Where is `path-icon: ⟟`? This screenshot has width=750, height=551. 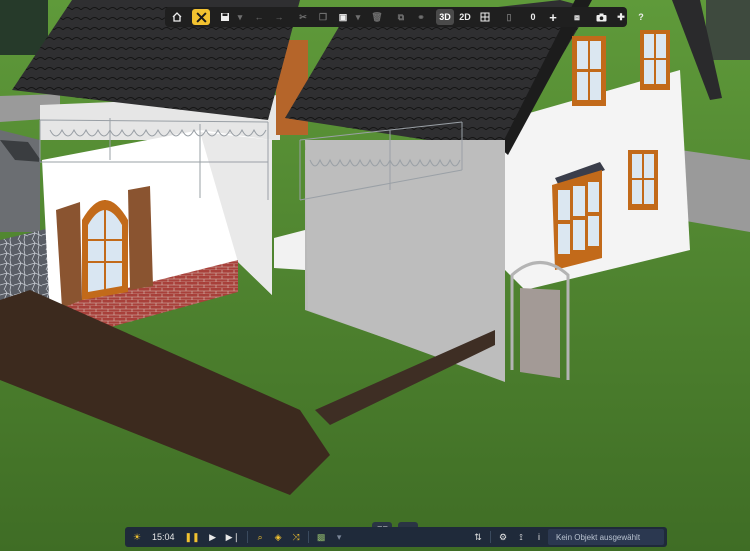
path-icon: ⟟ is located at coordinates (521, 537).